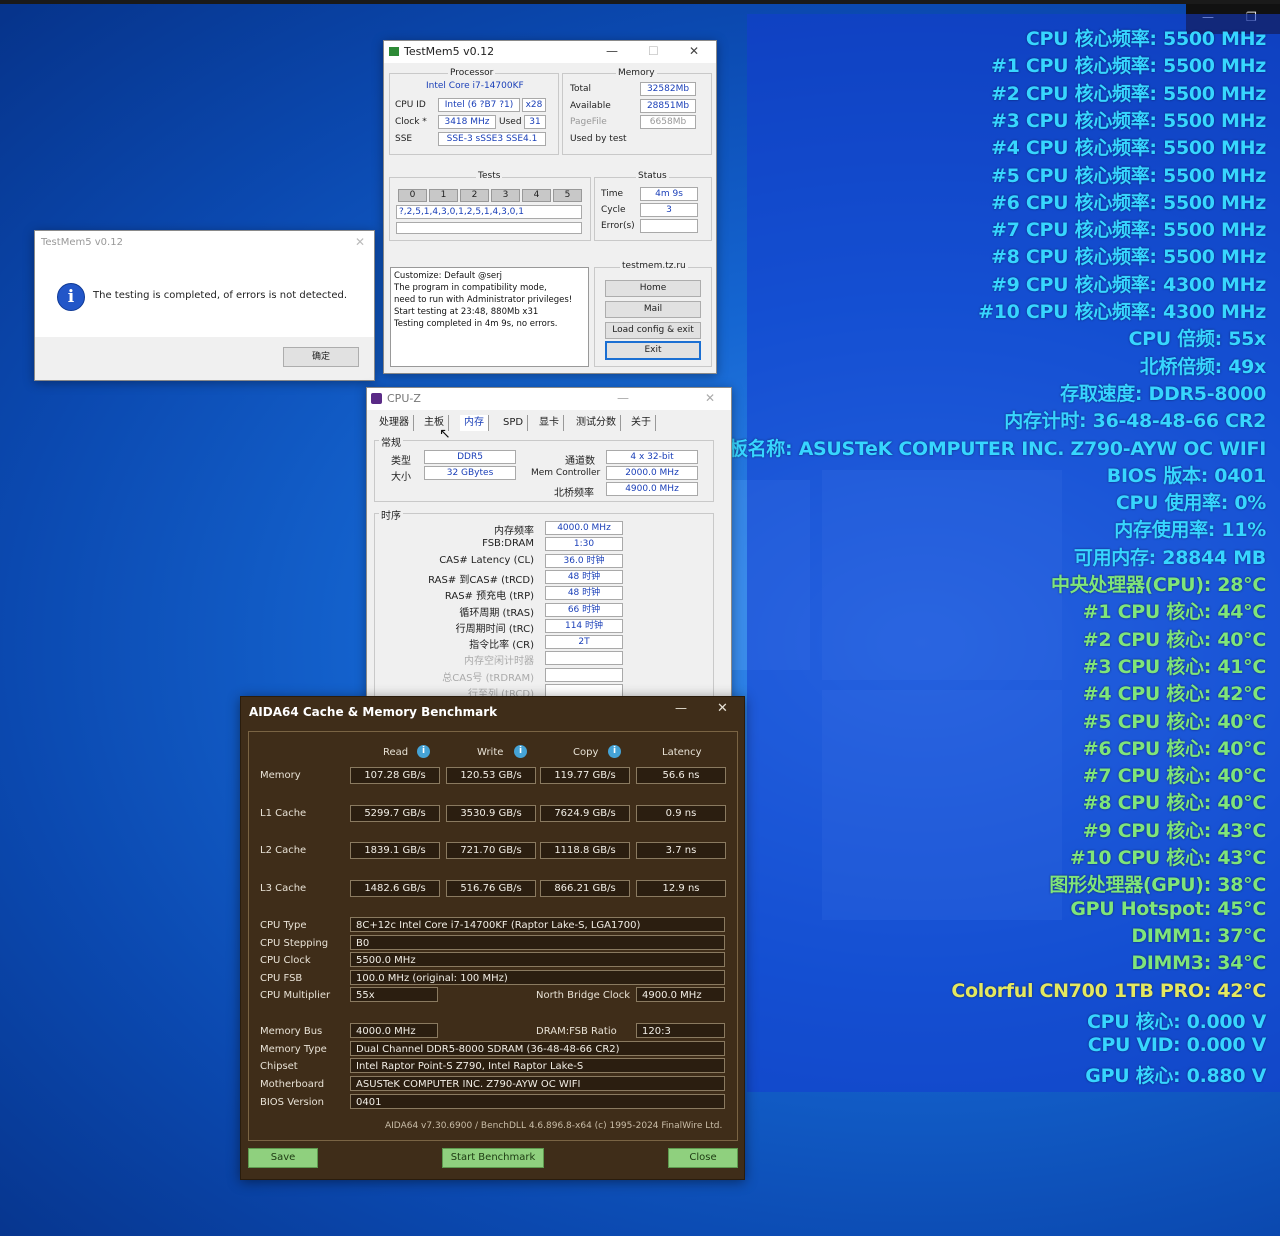 This screenshot has height=1236, width=1280. Describe the element at coordinates (280, 775) in the screenshot. I see `benchmark-row-label: Memory` at that location.